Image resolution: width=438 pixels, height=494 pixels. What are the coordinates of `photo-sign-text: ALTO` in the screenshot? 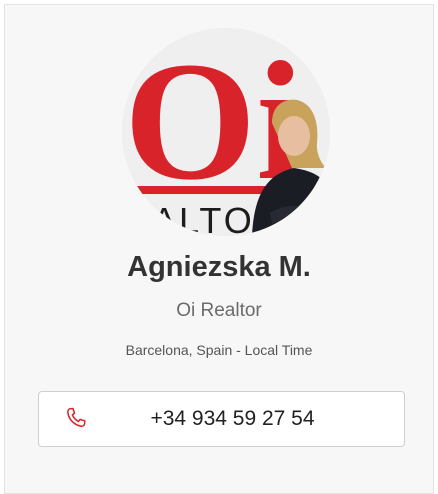 It's located at (203, 218).